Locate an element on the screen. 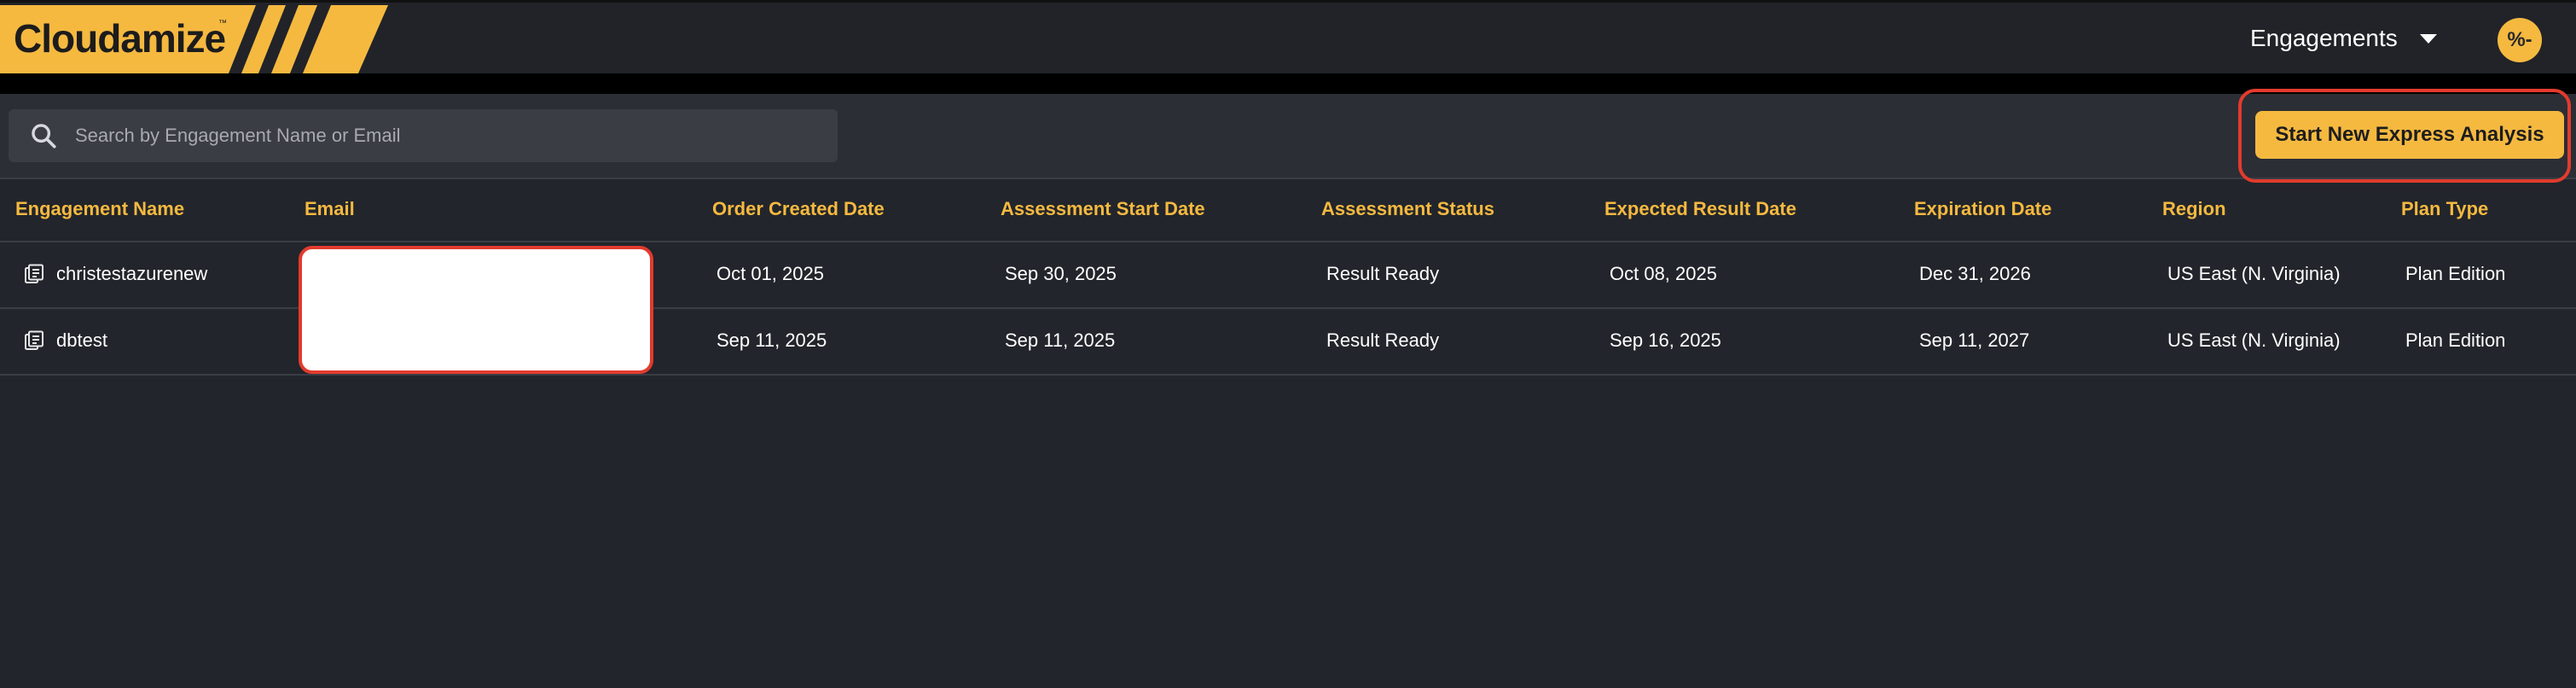 Image resolution: width=2576 pixels, height=688 pixels. top-bar: Cloudamize ™ Engagements %- is located at coordinates (1288, 36).